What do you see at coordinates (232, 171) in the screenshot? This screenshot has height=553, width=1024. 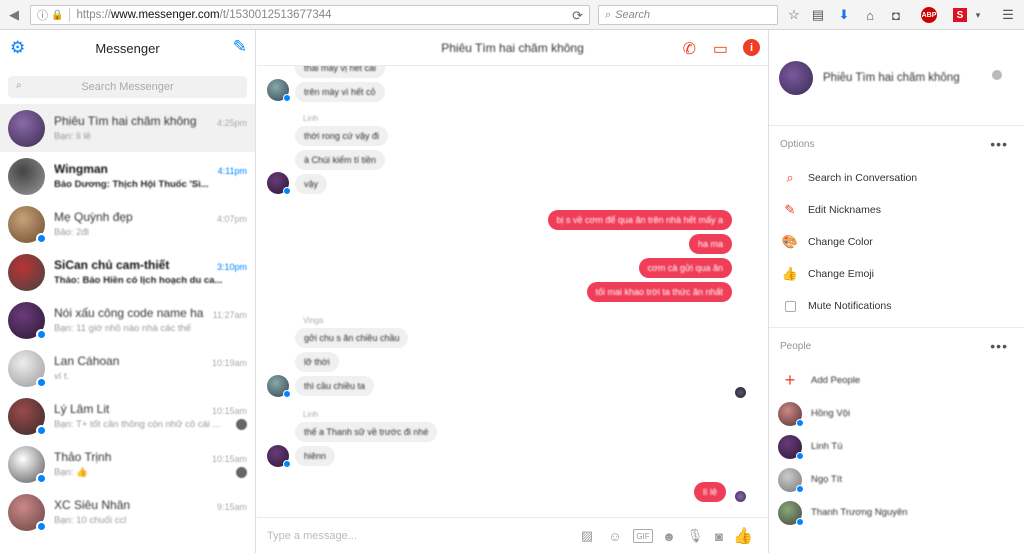 I see `conversation-time: 4:11pm` at bounding box center [232, 171].